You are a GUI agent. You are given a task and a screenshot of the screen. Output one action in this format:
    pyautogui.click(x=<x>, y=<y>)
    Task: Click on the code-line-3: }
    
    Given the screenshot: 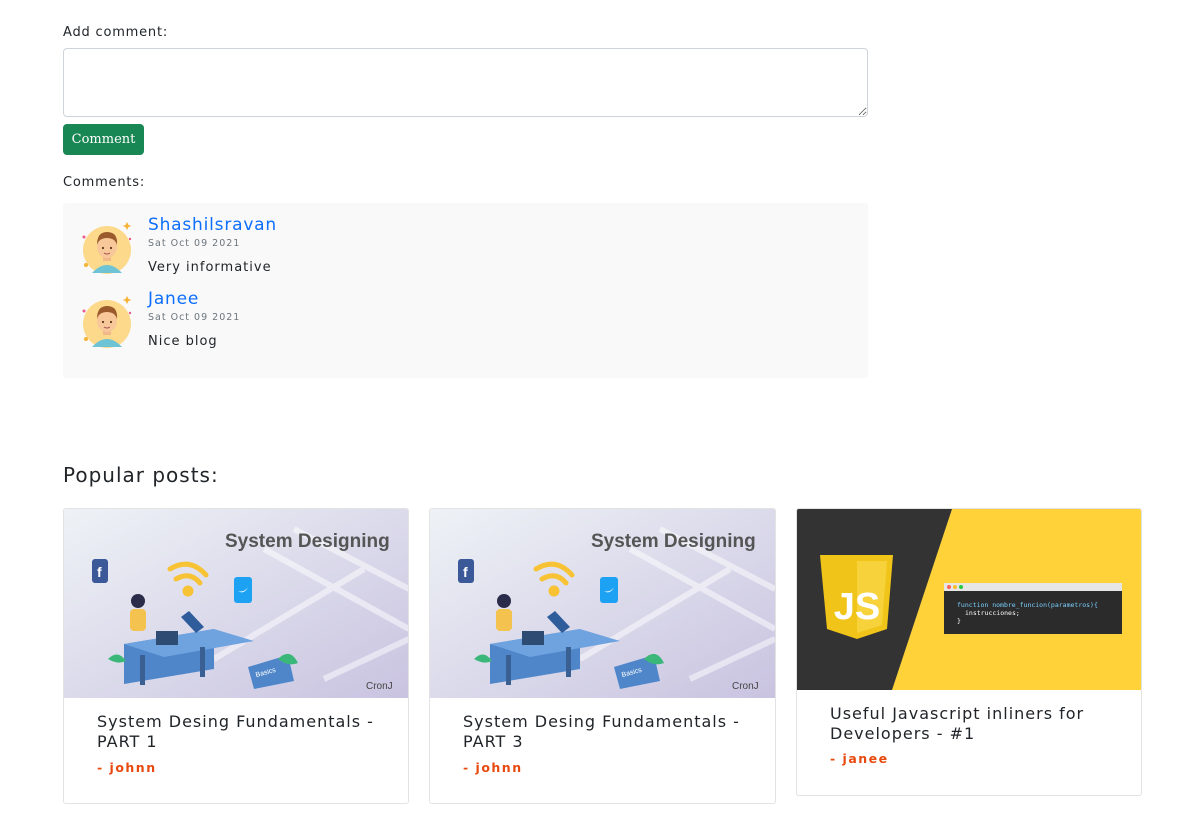 What is the action you would take?
    pyautogui.click(x=959, y=621)
    